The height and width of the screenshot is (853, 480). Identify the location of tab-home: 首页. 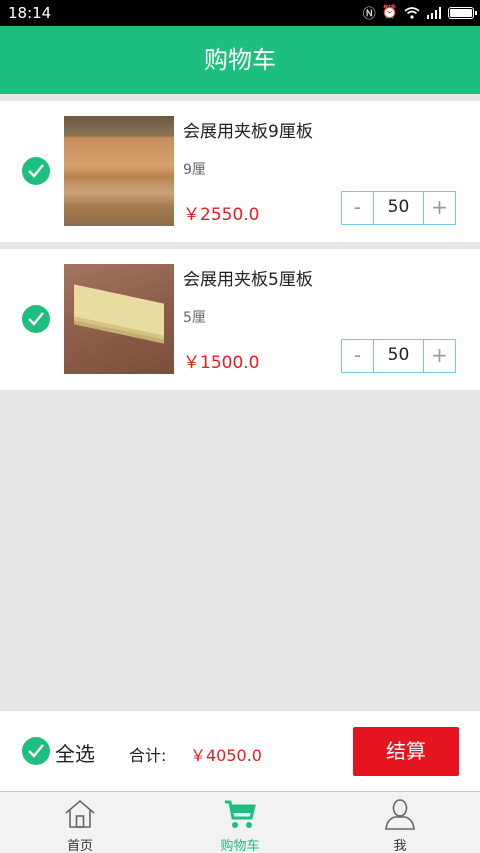
(80, 822).